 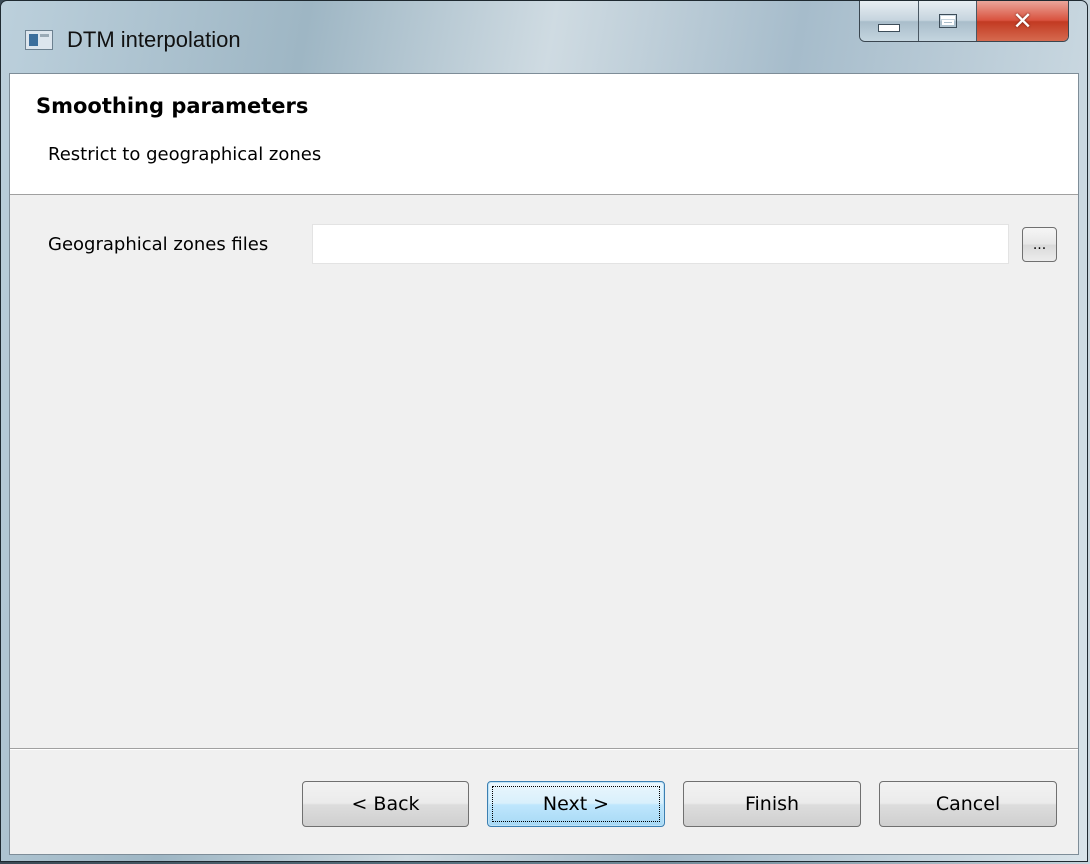 What do you see at coordinates (772, 804) in the screenshot?
I see `finish-button: Finish` at bounding box center [772, 804].